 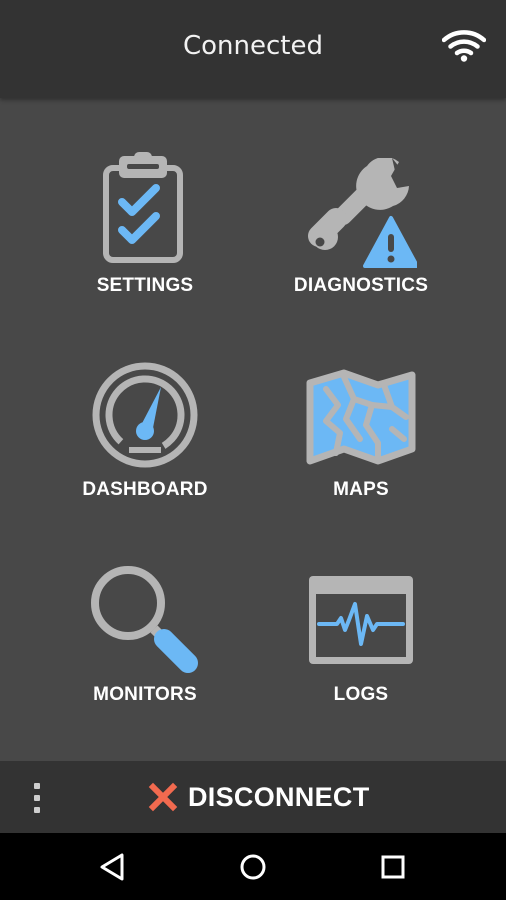 I want to click on overflow-menu-icon, so click(x=37, y=798).